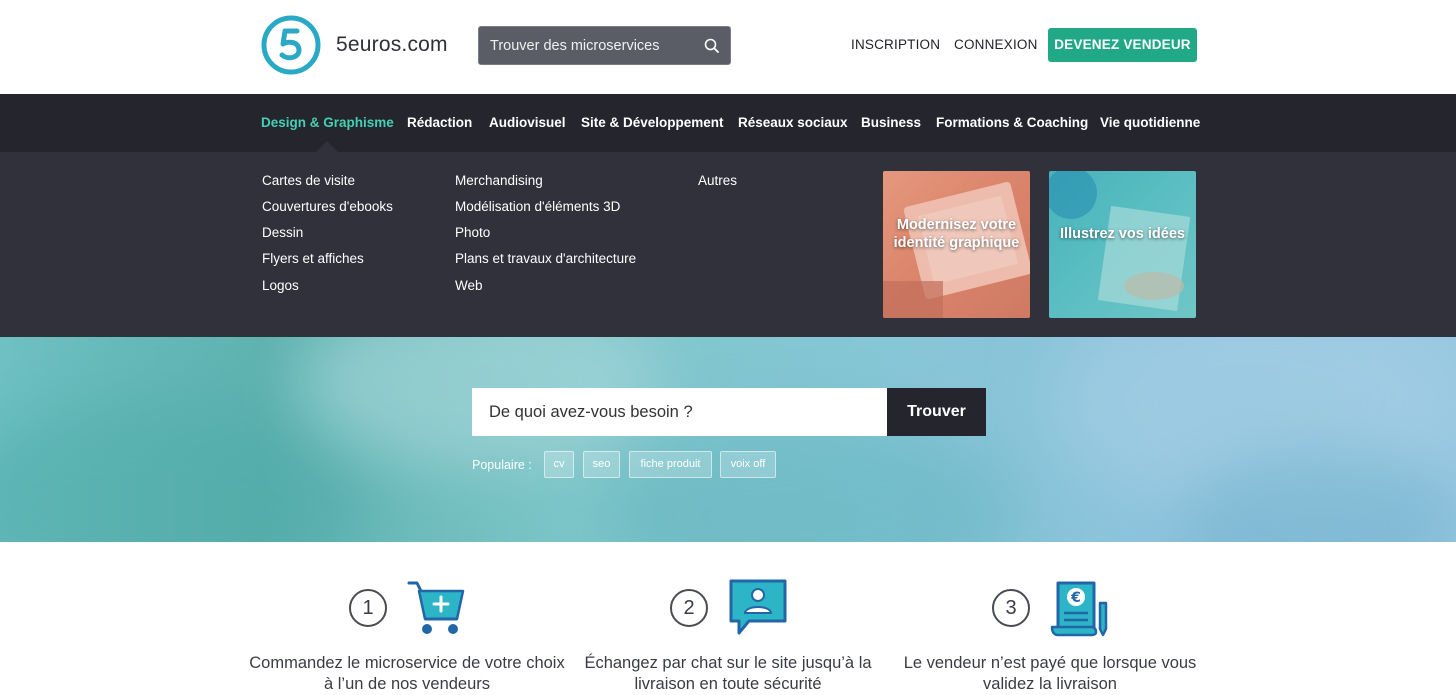 The image size is (1456, 695). I want to click on subcategory-logos: Logos, so click(280, 285).